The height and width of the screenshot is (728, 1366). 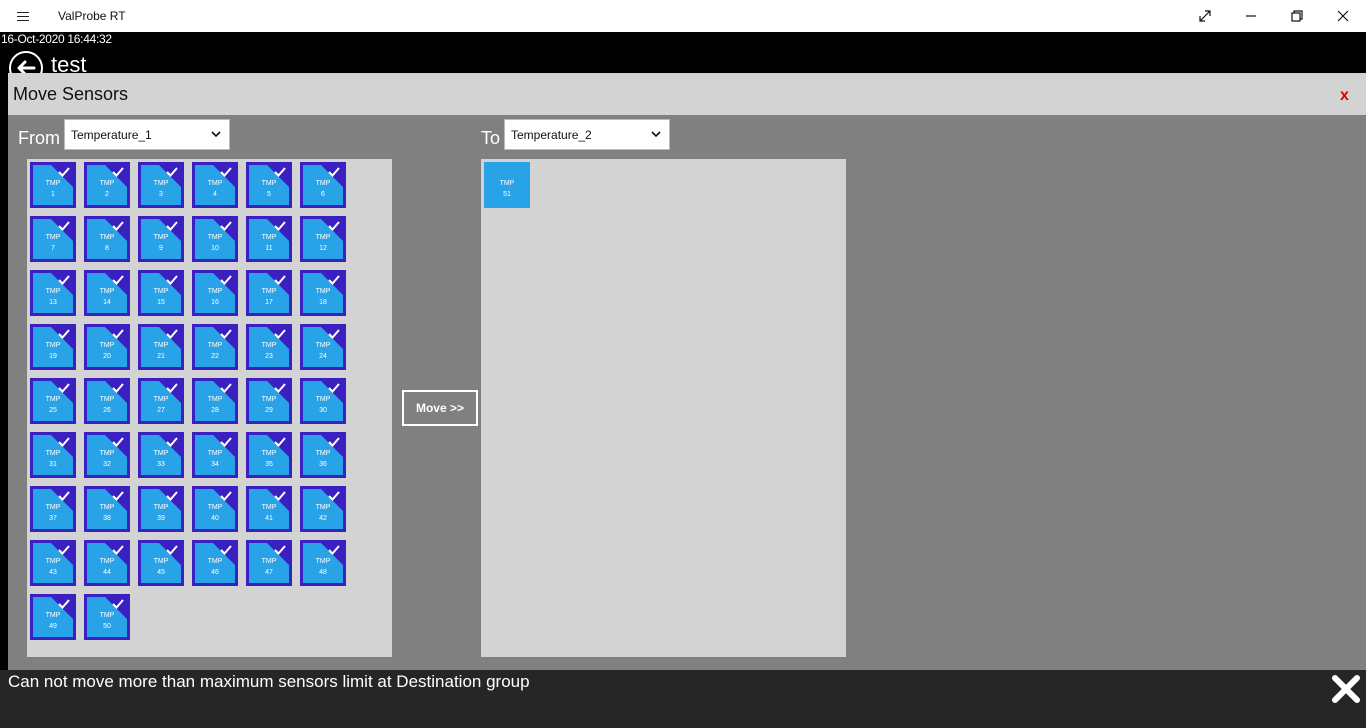 I want to click on sensor-tile: TMP 1, so click(x=53, y=185).